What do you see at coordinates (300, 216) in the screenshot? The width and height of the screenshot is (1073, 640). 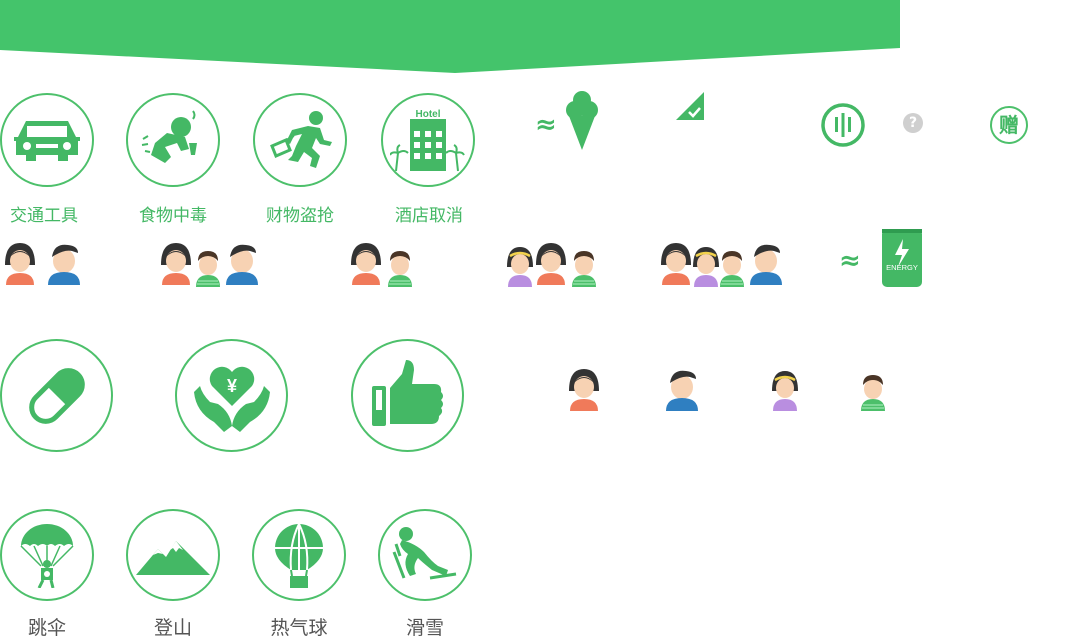 I see `label-theft: 财物盗抢` at bounding box center [300, 216].